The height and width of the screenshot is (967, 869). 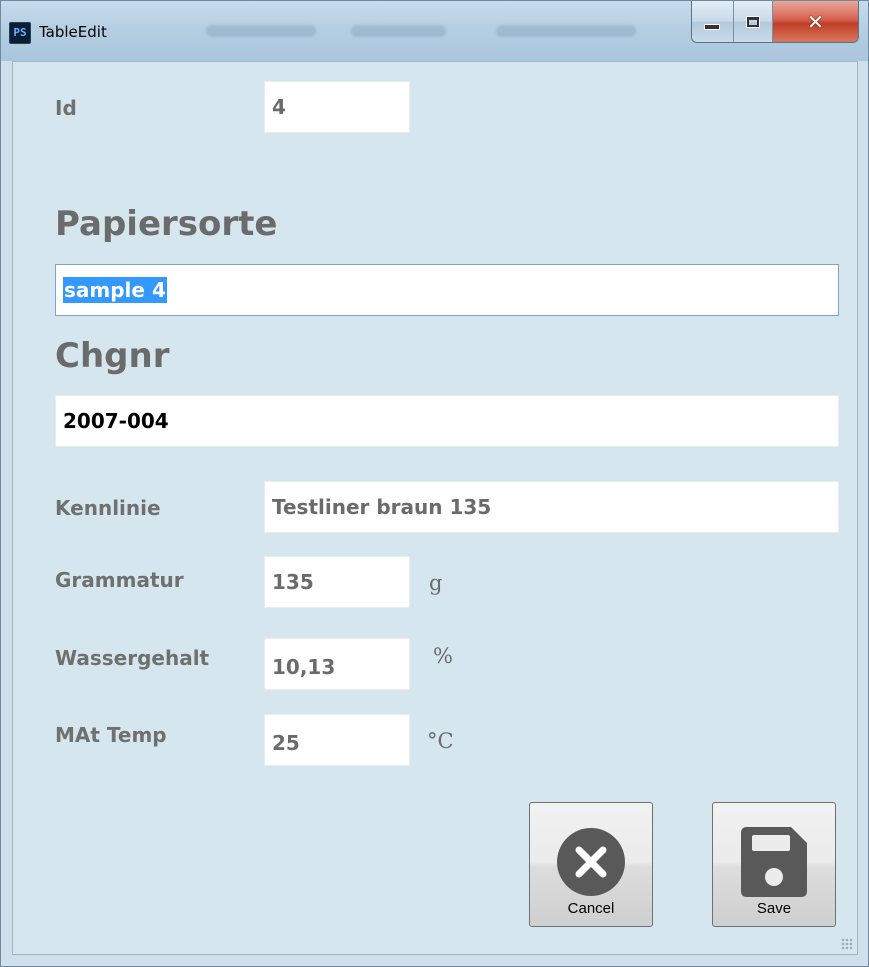 I want to click on wassergehalt-label: Wassergehalt, so click(x=132, y=658).